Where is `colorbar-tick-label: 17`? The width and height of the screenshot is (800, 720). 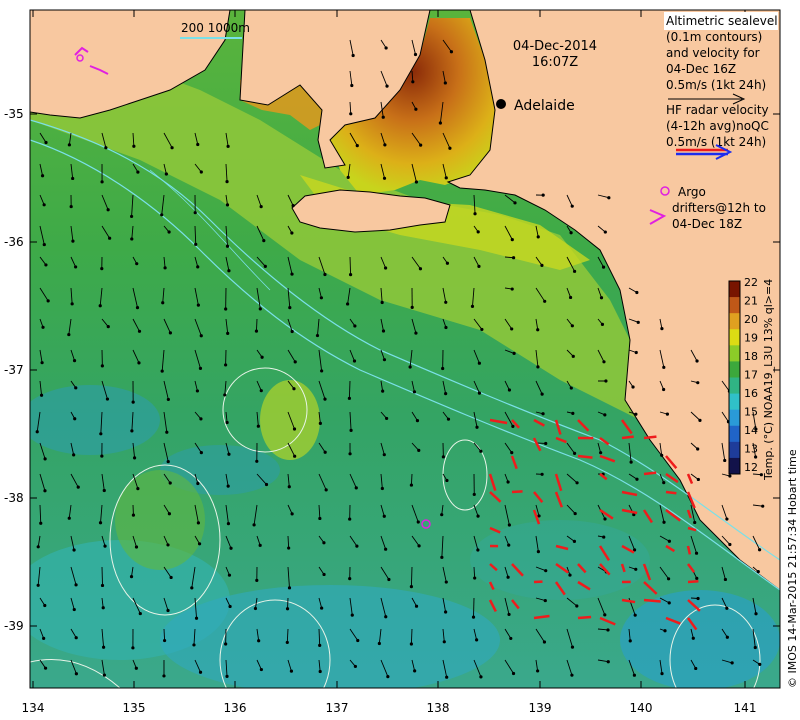 colorbar-tick-label: 17 is located at coordinates (751, 375).